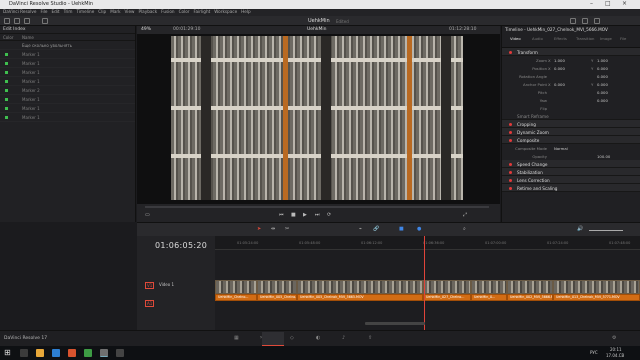 Image resolution: width=640 pixels, height=360 pixels. Describe the element at coordinates (571, 172) in the screenshot. I see `section-stabilization: Stabilization` at that location.